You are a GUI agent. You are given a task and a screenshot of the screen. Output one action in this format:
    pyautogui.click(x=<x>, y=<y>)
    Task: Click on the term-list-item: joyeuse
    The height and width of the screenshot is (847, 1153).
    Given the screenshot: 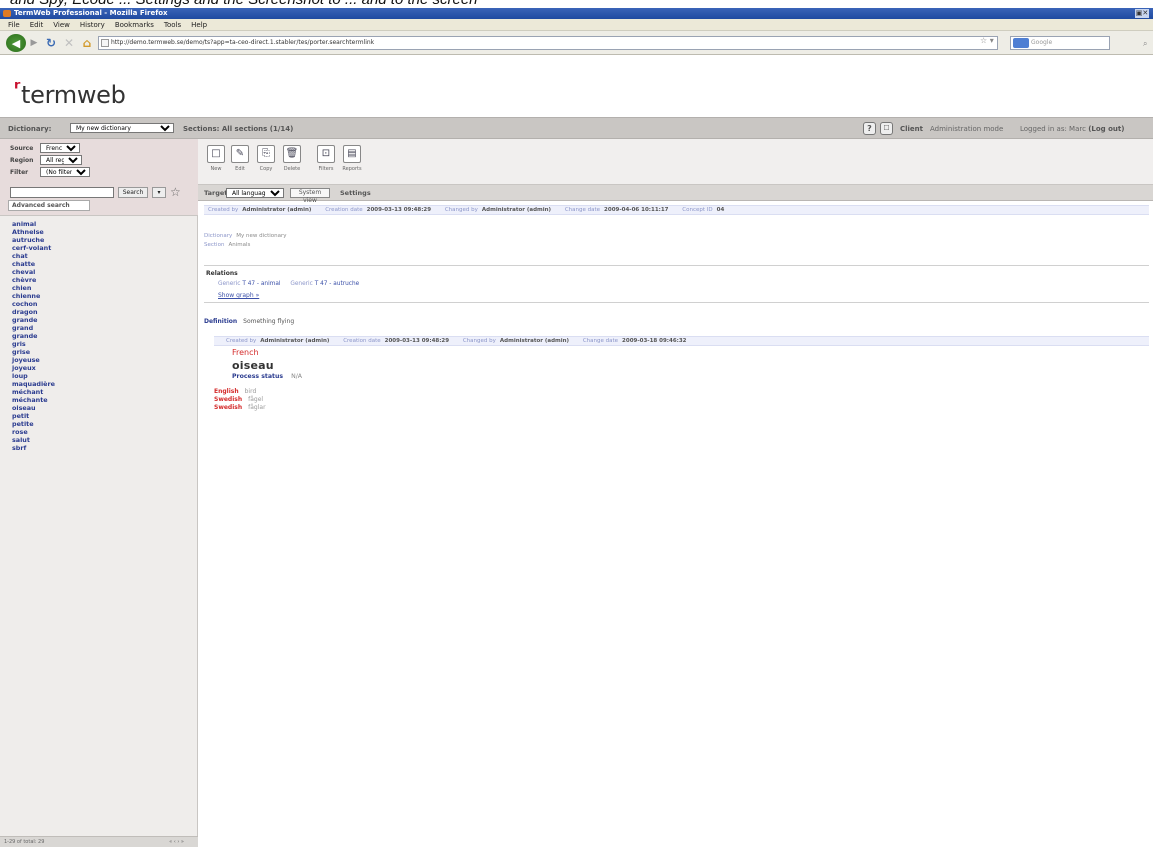 What is the action you would take?
    pyautogui.click(x=33, y=360)
    